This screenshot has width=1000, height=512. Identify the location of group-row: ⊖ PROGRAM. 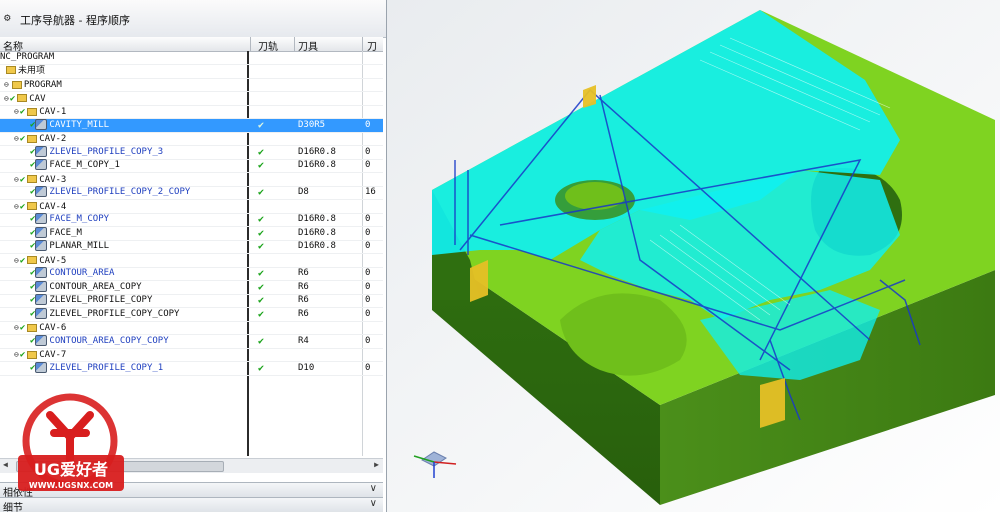
(191, 85).